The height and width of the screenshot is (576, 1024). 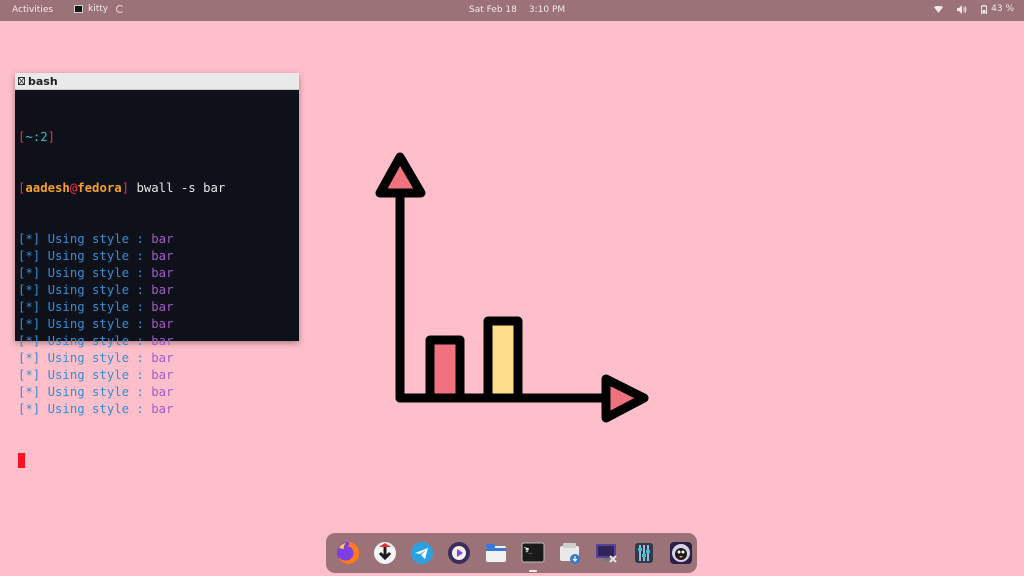 I want to click on dock-penguin-app, so click(x=681, y=553).